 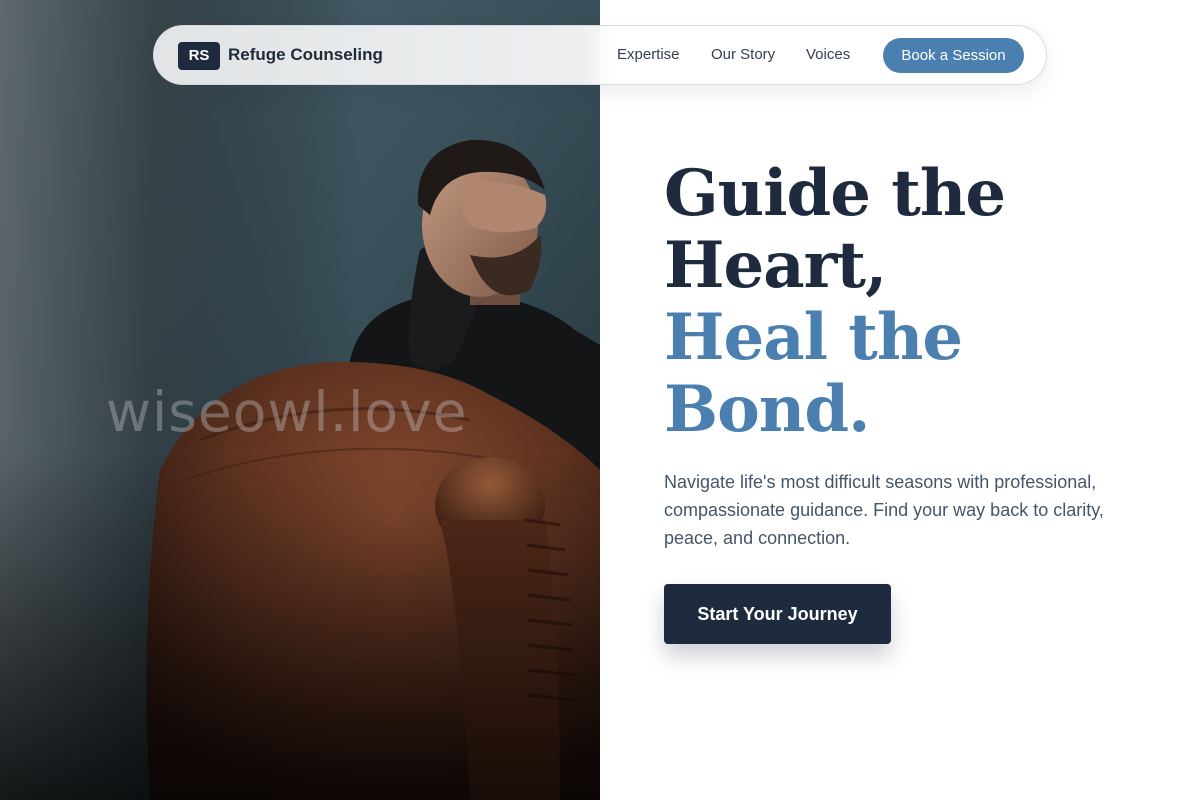 What do you see at coordinates (813, 337) in the screenshot?
I see `hero-heading-accent-line-1: Heal the` at bounding box center [813, 337].